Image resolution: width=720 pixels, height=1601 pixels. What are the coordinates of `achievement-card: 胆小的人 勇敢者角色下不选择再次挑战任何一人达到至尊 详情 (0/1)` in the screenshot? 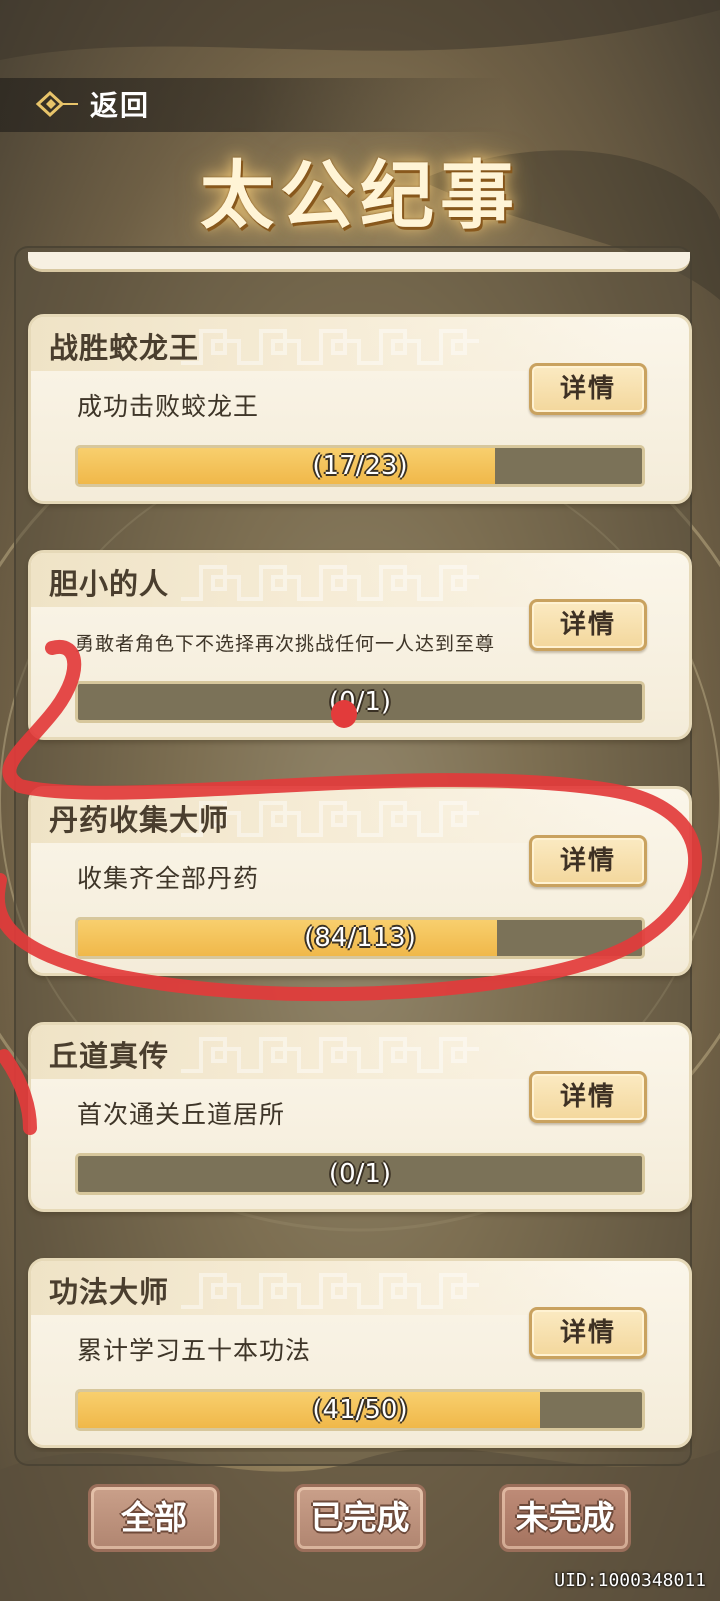 It's located at (360, 645).